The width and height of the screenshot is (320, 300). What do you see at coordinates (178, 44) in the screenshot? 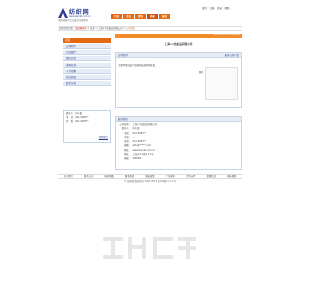
I see `company-name: 上海××纺织品有限公司` at bounding box center [178, 44].